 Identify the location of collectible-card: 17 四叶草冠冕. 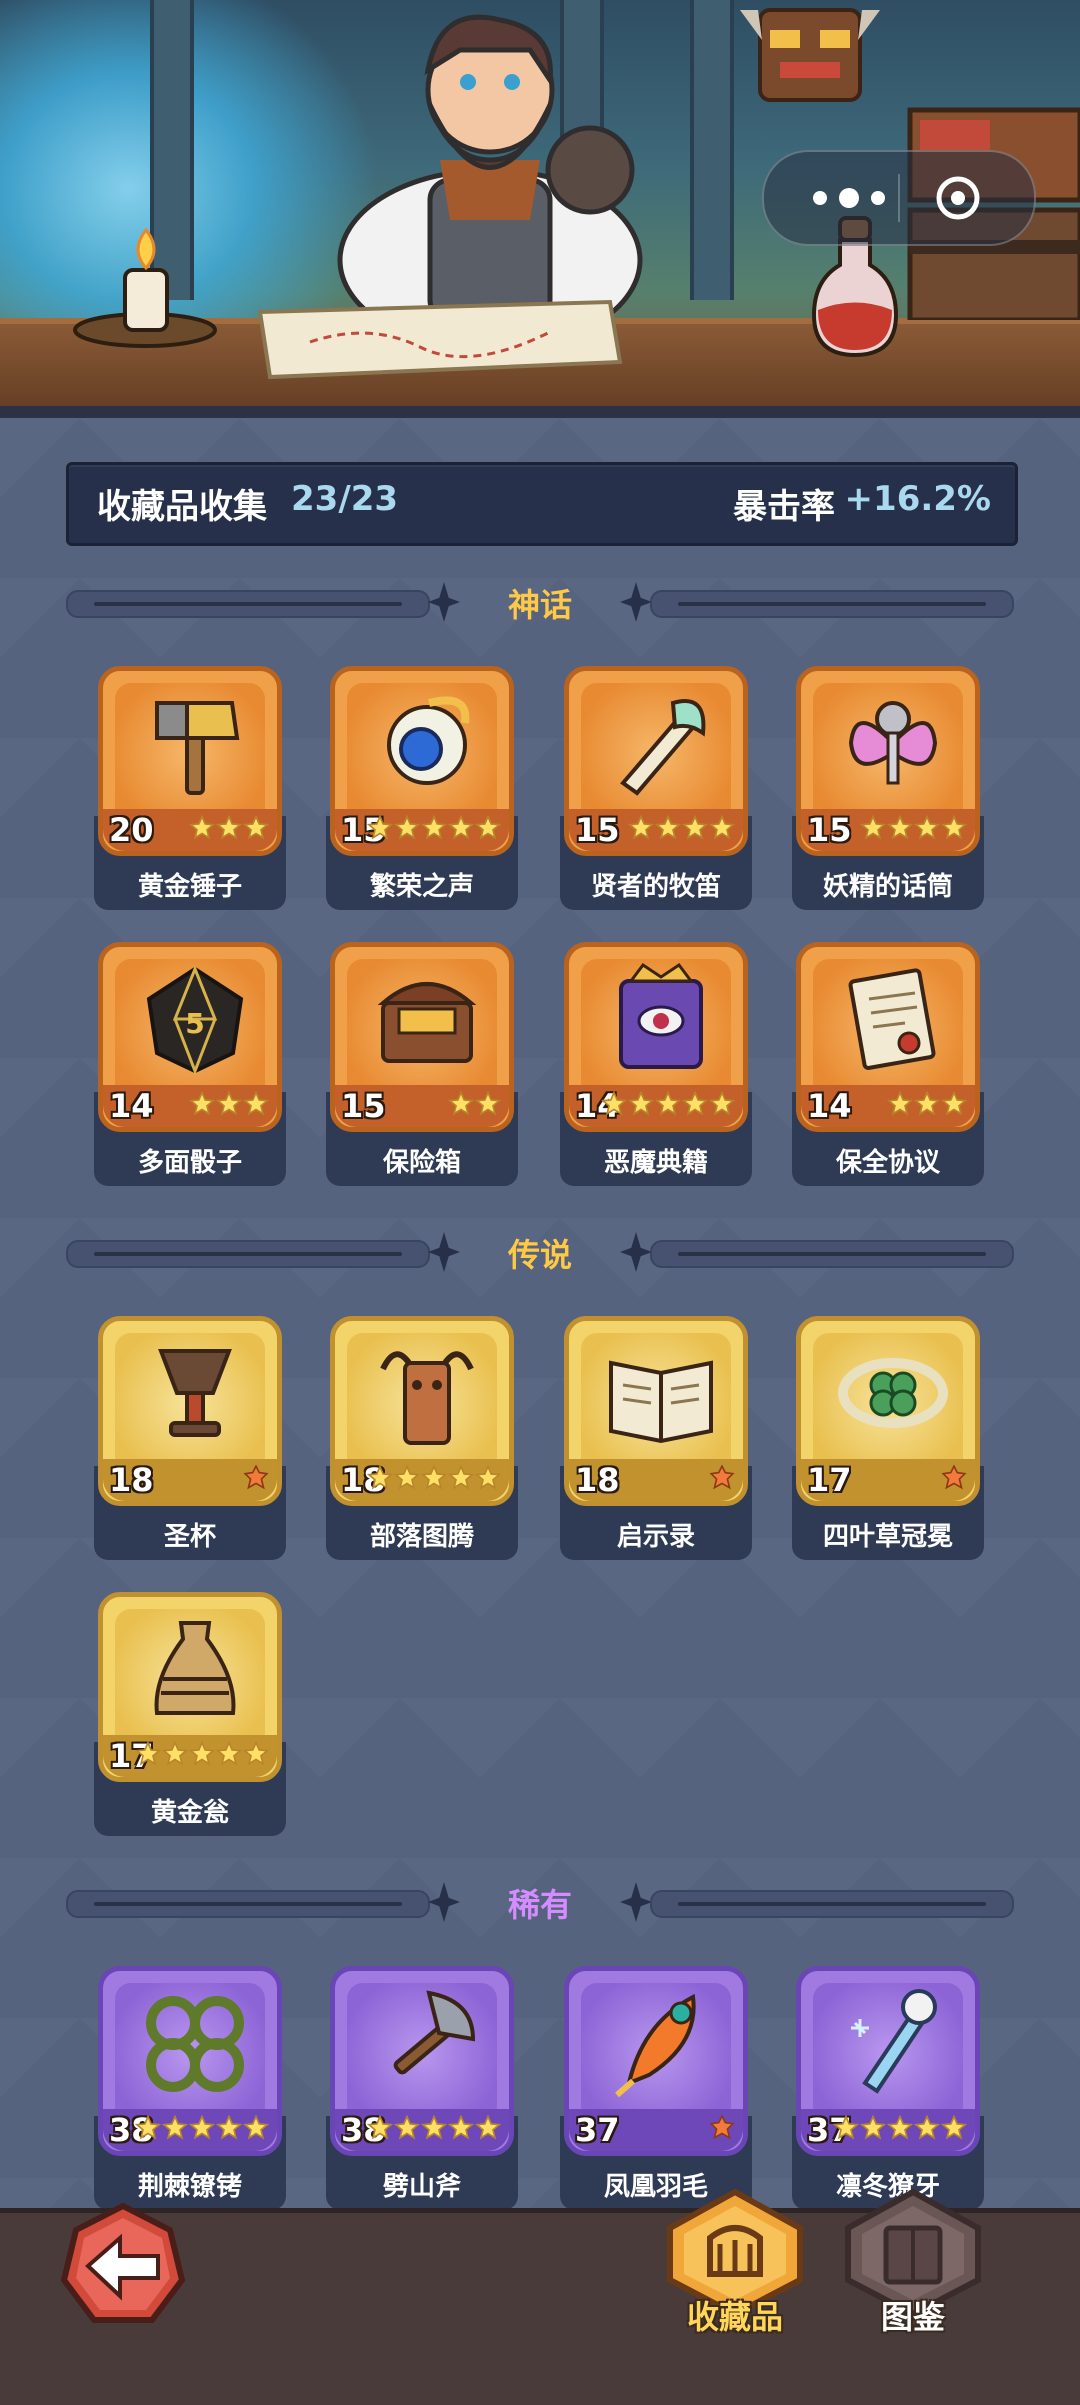
(888, 1438).